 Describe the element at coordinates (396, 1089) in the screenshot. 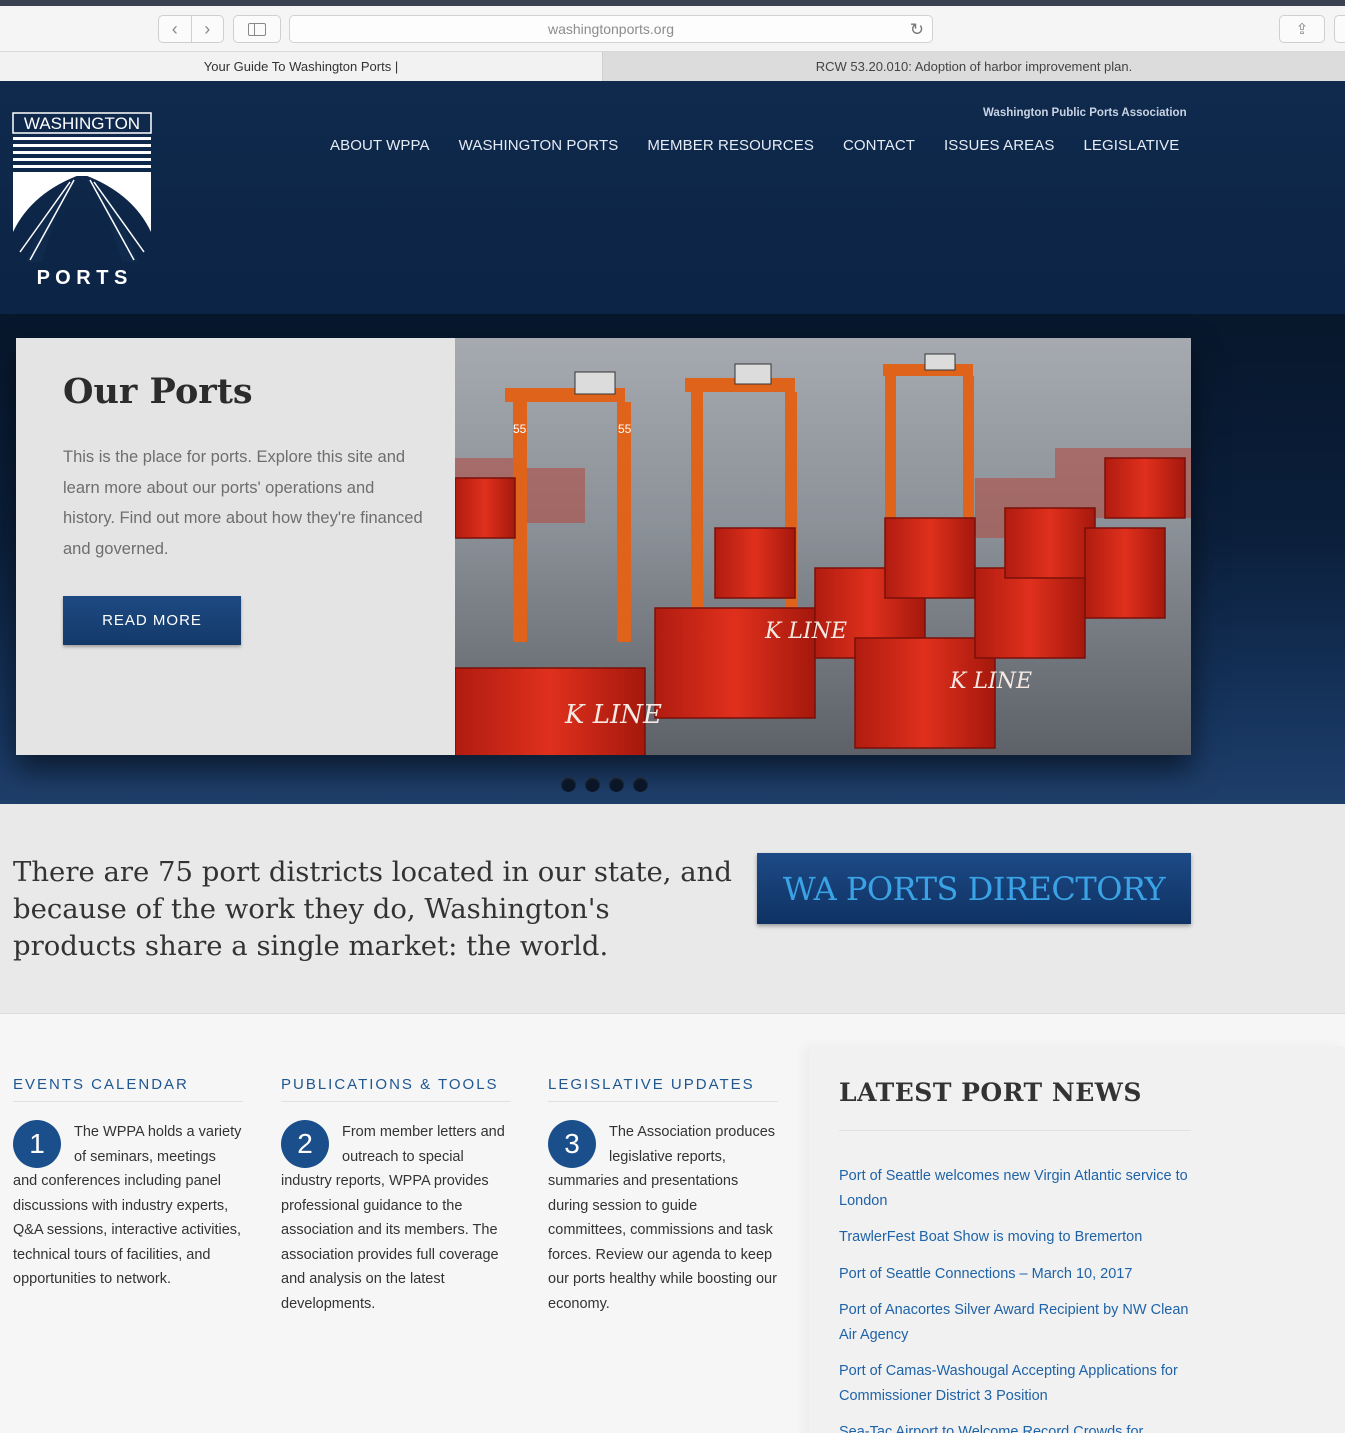

I see `publications-tools-heading: PUBLICATIONS & TOOLS` at that location.